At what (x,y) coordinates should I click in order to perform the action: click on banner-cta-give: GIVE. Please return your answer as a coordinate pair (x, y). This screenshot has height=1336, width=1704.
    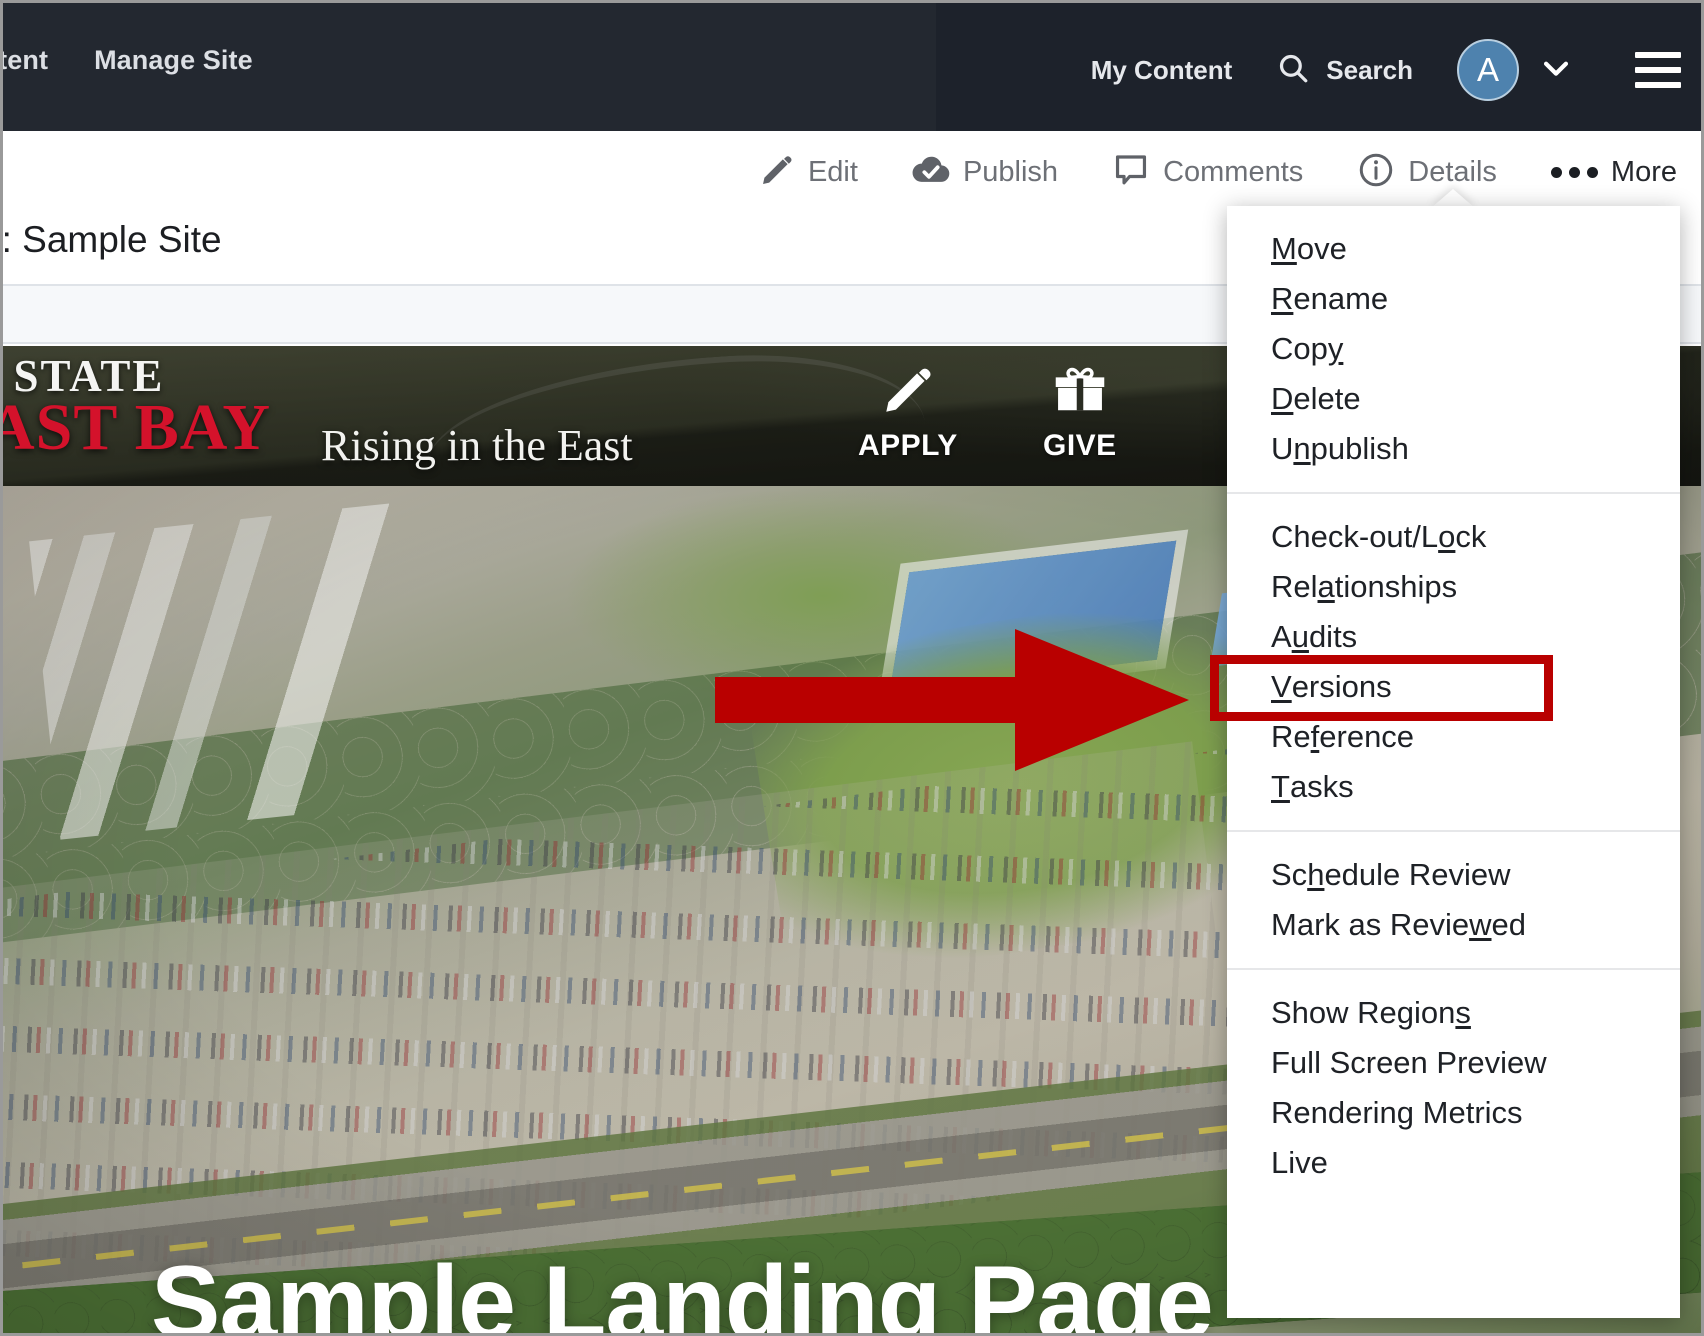
    Looking at the image, I should click on (1080, 412).